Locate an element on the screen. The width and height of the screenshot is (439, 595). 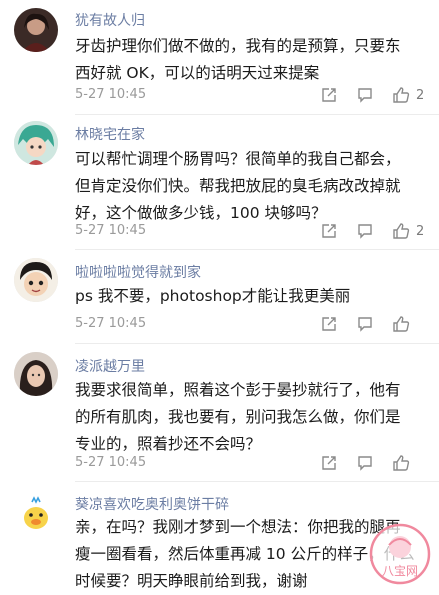
comment-text-line: ps 我不要，photoshop才能让我更美丽 is located at coordinates (213, 296).